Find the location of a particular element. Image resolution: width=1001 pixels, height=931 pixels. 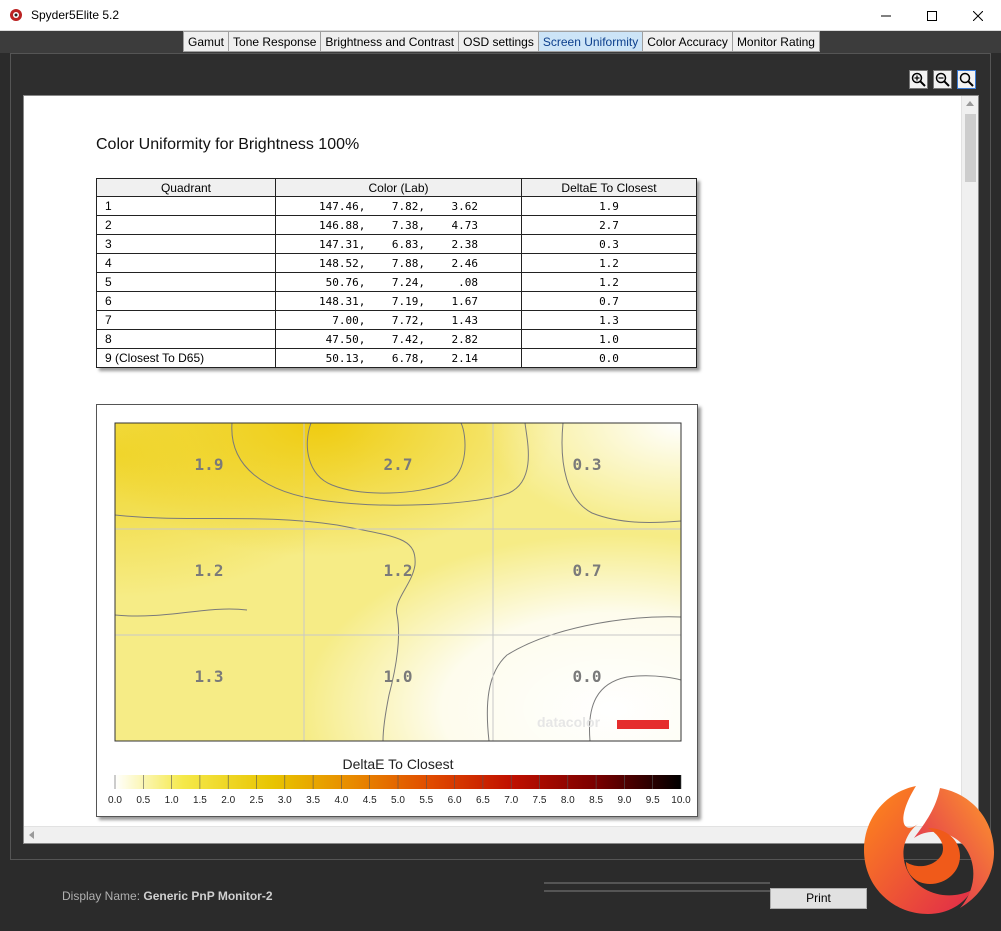

quadrant-value-label: 0.3 is located at coordinates (587, 464).